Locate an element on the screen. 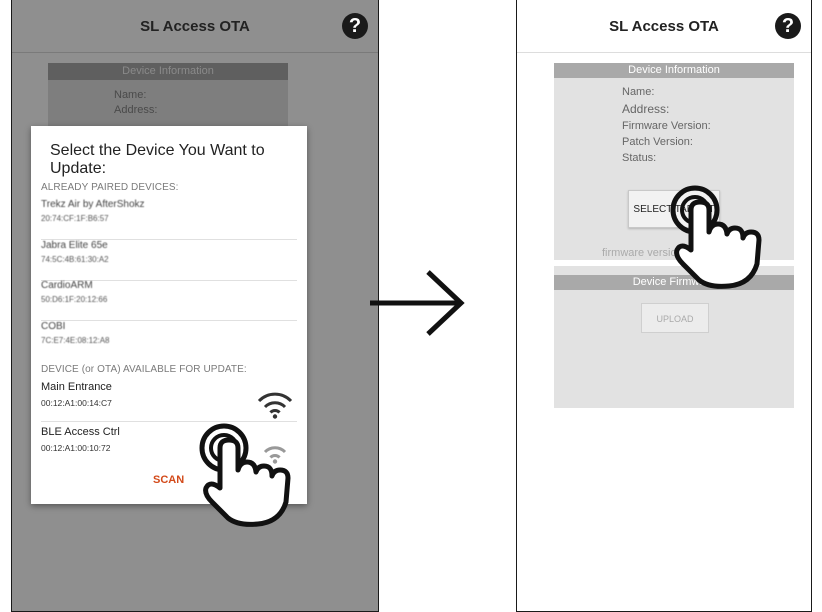 Image resolution: width=822 pixels, height=612 pixels. device-name: BLE Access Ctrl is located at coordinates (80, 432).